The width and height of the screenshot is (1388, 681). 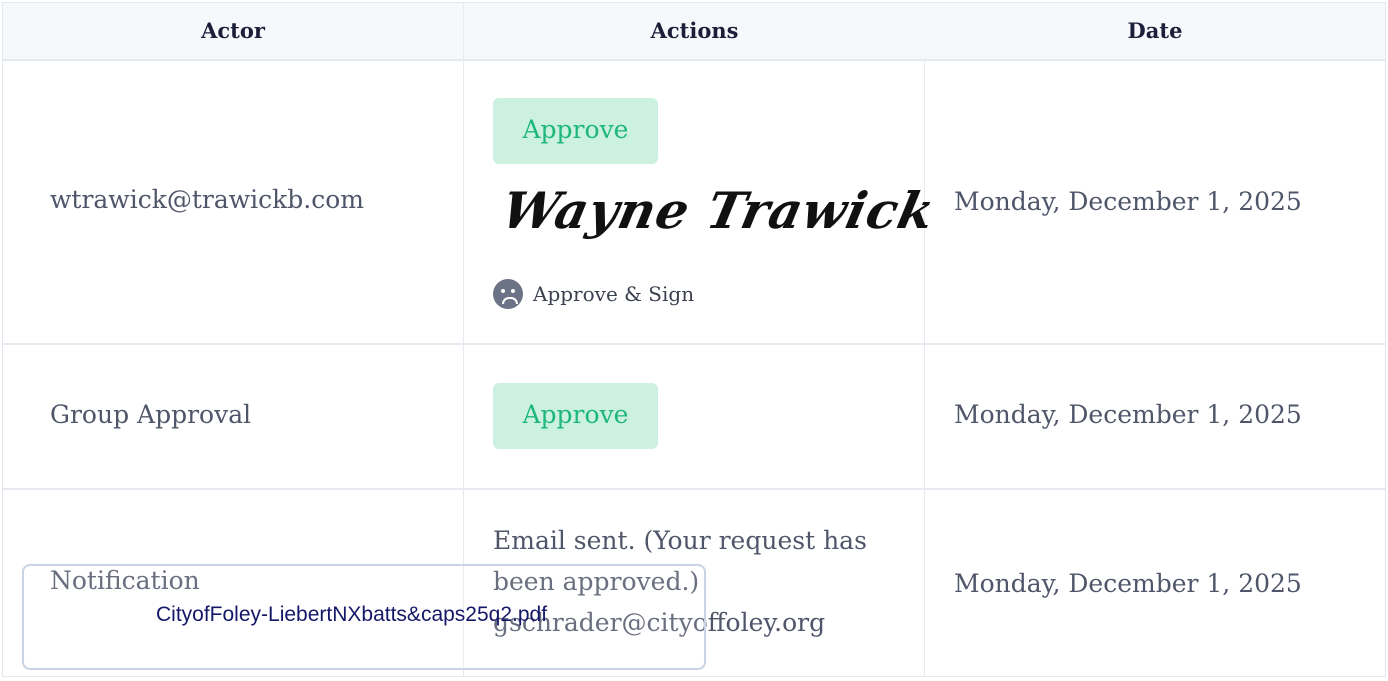 I want to click on approve-sign-label: Approve & Sign, so click(x=593, y=294).